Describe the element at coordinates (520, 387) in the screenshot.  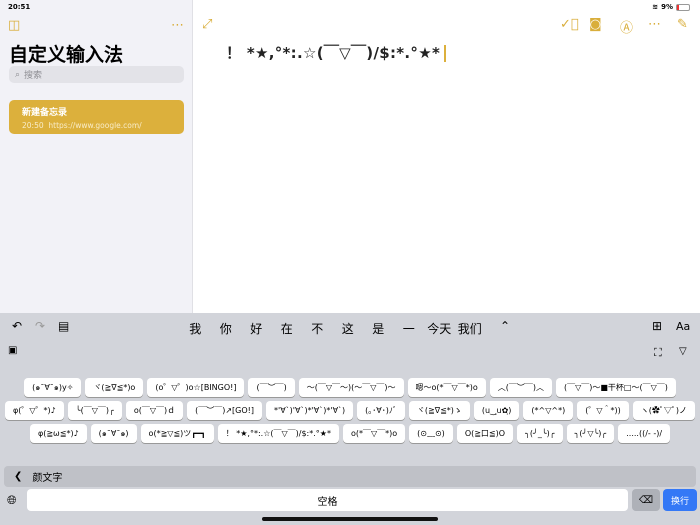
I see `kaomoji-key: ︿(￣︶￣)︿` at that location.